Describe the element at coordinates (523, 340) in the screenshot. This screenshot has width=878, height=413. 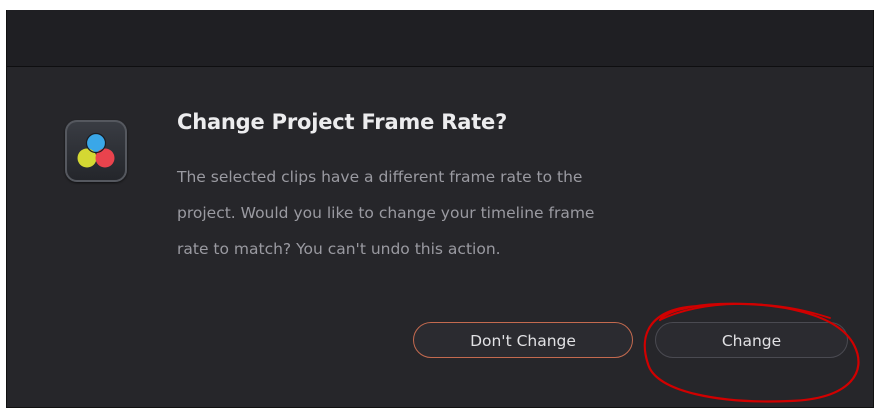
I see `dont-change-button: Don't Change` at that location.